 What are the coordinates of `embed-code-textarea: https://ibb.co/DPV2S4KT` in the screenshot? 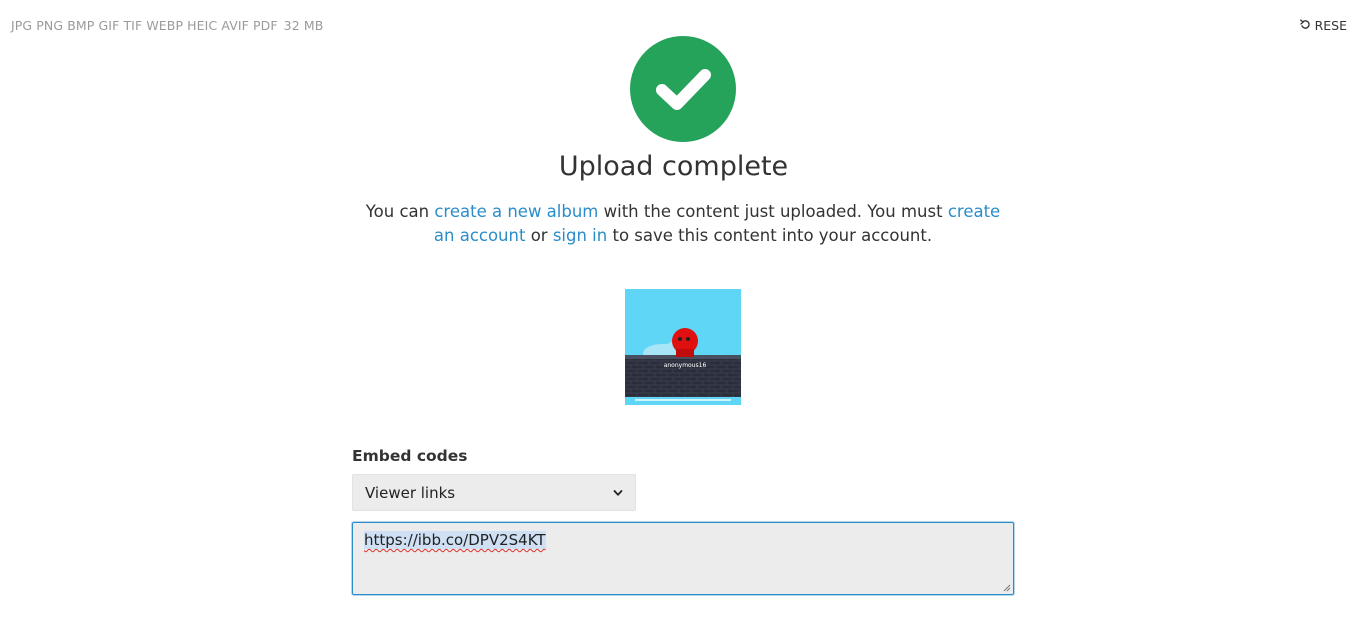 It's located at (683, 558).